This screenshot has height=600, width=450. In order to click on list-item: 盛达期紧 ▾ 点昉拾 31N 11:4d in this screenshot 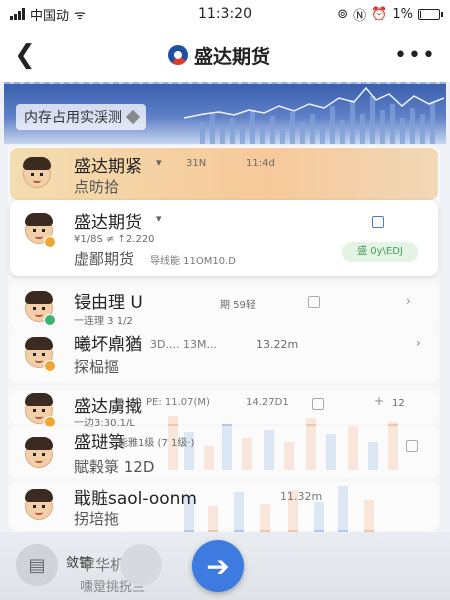, I will do `click(224, 174)`.